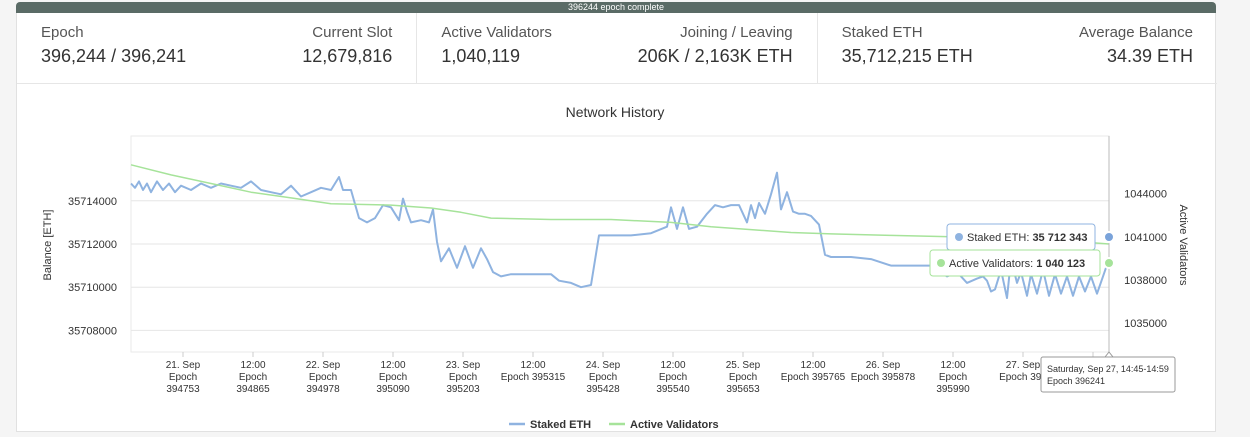 The image size is (1250, 437). What do you see at coordinates (1145, 281) in the screenshot?
I see `y2-tick-label: 1038000` at bounding box center [1145, 281].